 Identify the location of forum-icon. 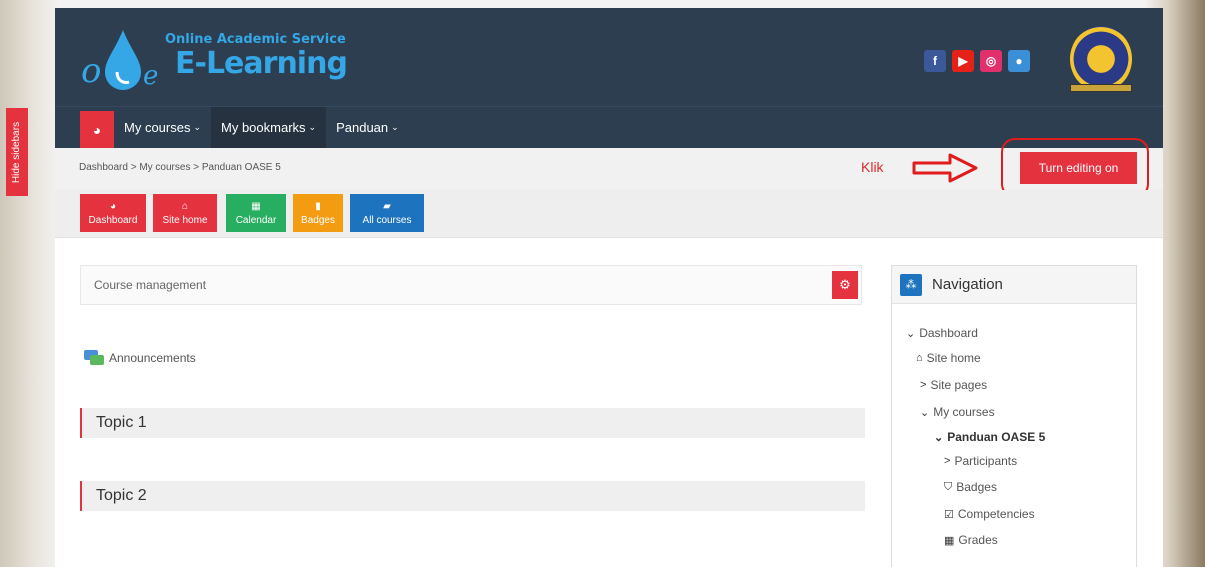
(94, 357).